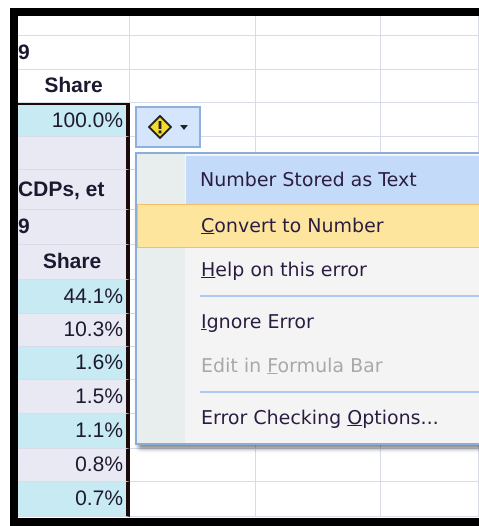  I want to click on table-cell: 0.8%, so click(74, 465).